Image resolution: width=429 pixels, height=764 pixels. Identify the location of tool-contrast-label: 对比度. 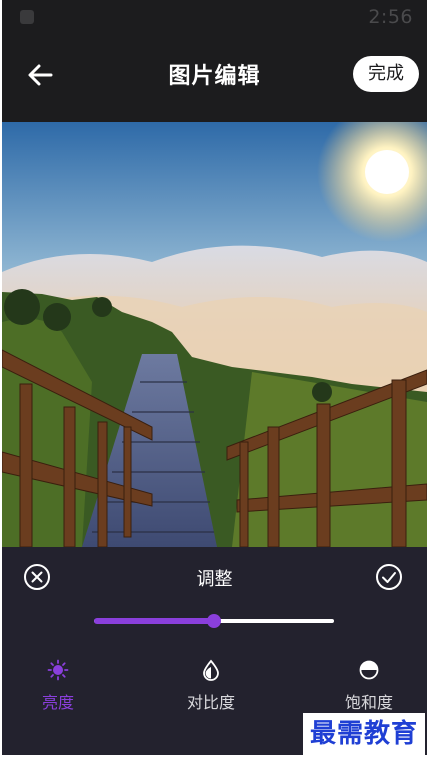
(210, 702).